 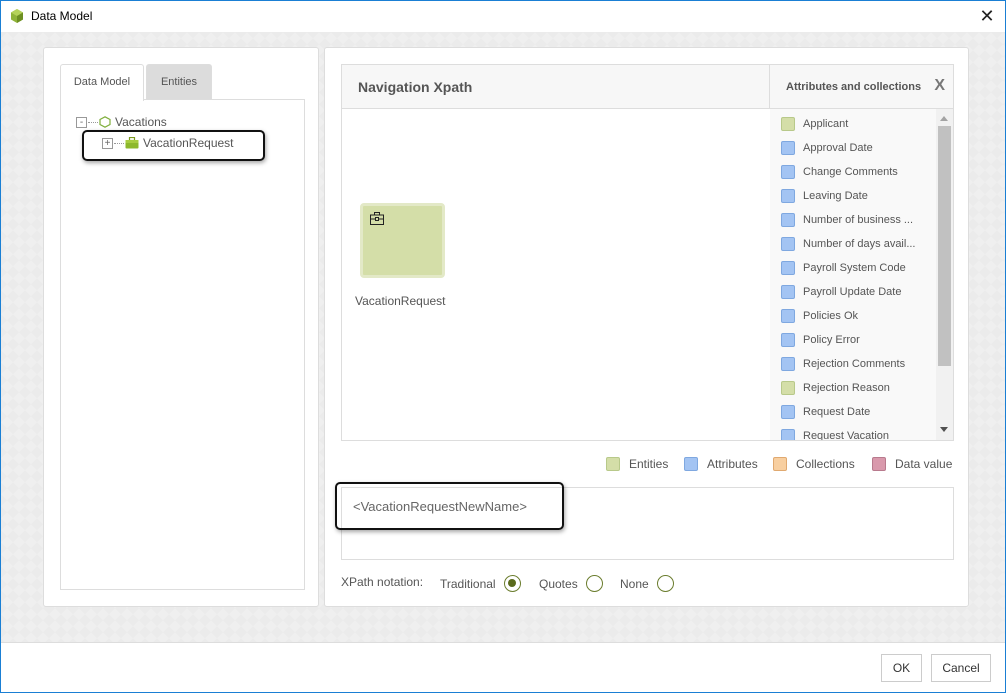 What do you see at coordinates (556, 87) in the screenshot?
I see `navigation-header: Navigation Xpath` at bounding box center [556, 87].